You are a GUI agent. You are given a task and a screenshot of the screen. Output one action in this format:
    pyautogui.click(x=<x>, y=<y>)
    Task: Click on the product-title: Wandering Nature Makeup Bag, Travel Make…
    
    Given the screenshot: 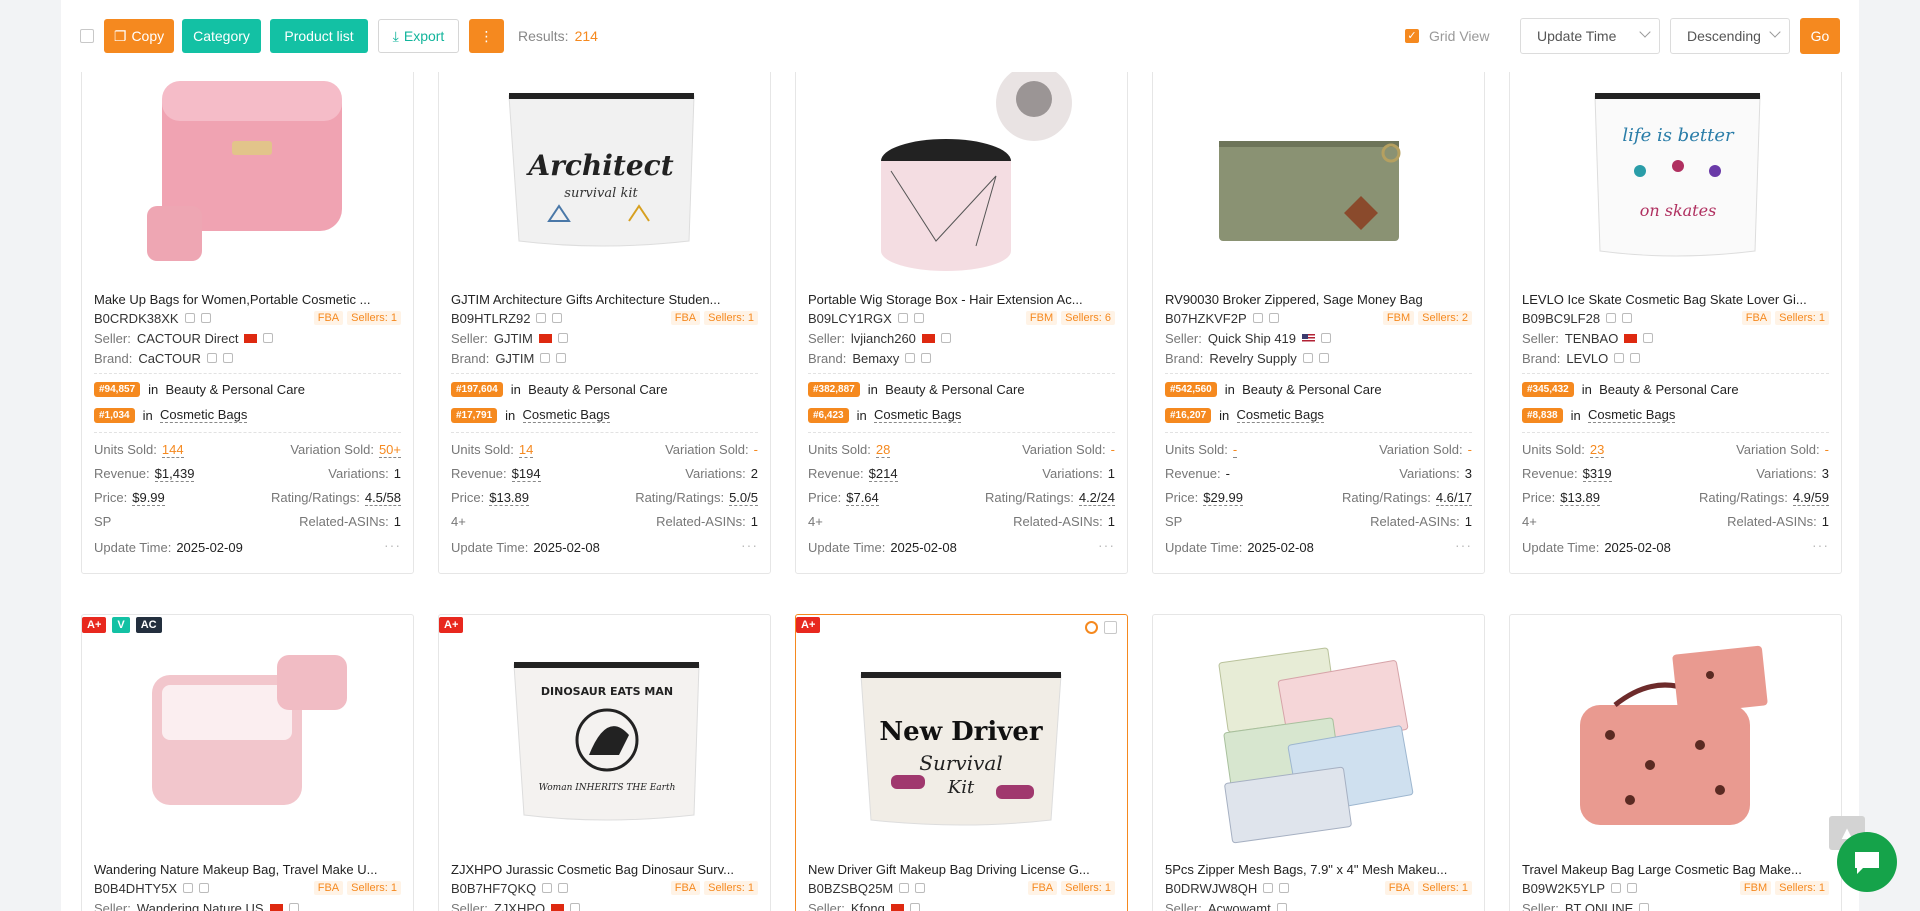 What is the action you would take?
    pyautogui.click(x=249, y=869)
    